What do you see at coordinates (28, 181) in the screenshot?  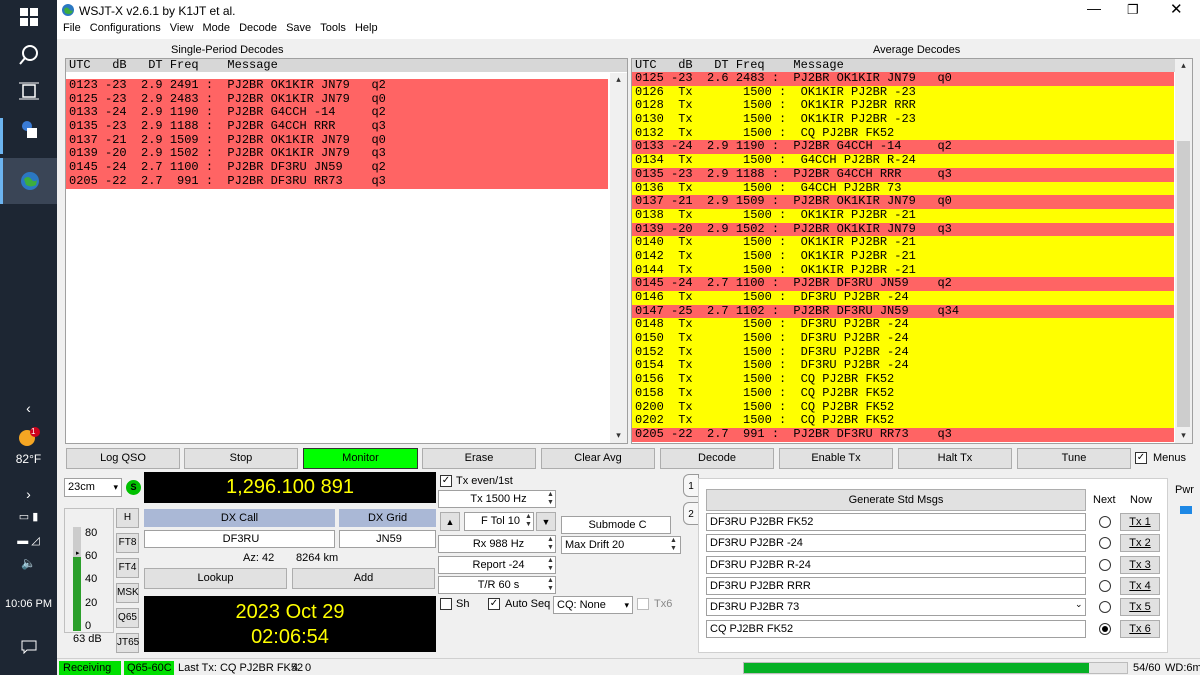 I see `wsjtx-taskbar-icon` at bounding box center [28, 181].